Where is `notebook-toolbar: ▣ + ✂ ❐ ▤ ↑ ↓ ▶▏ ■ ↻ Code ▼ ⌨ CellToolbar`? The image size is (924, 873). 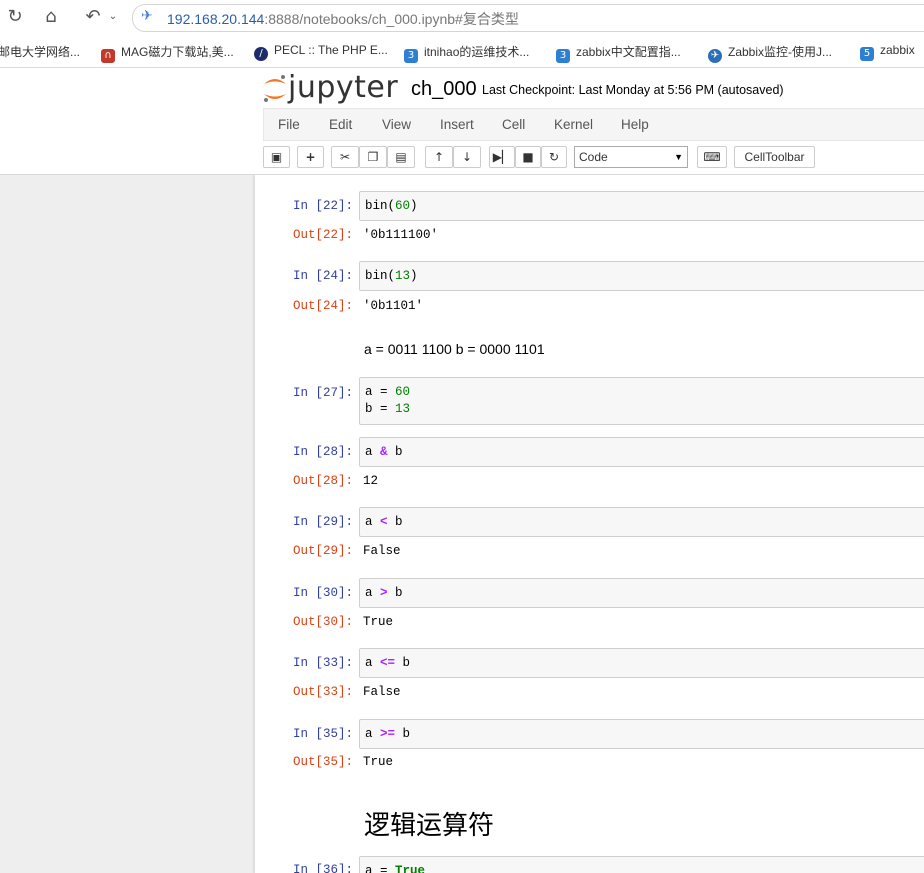 notebook-toolbar: ▣ + ✂ ❐ ▤ ↑ ↓ ▶▏ ■ ↻ Code ▼ ⌨ CellToolbar is located at coordinates (593, 158).